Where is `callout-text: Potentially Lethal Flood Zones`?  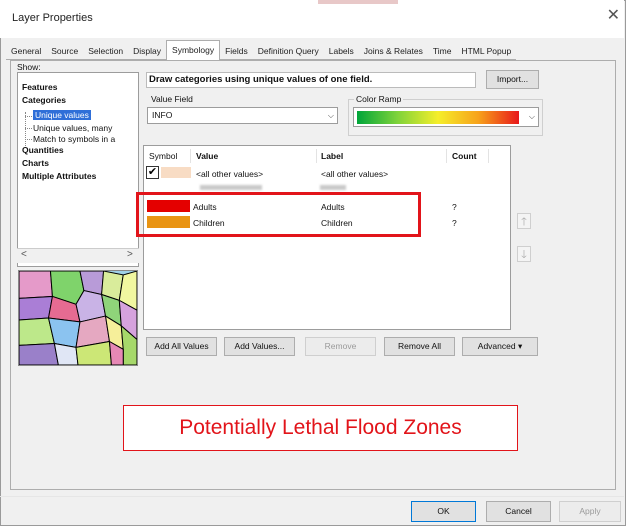 callout-text: Potentially Lethal Flood Zones is located at coordinates (320, 427).